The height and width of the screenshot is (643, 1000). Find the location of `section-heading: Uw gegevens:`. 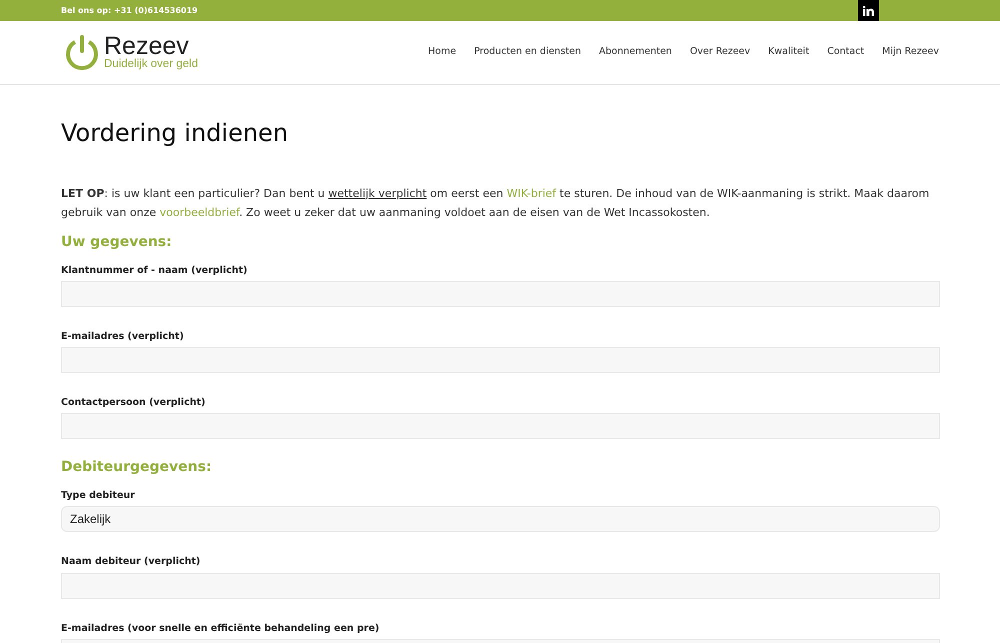

section-heading: Uw gegevens: is located at coordinates (117, 242).